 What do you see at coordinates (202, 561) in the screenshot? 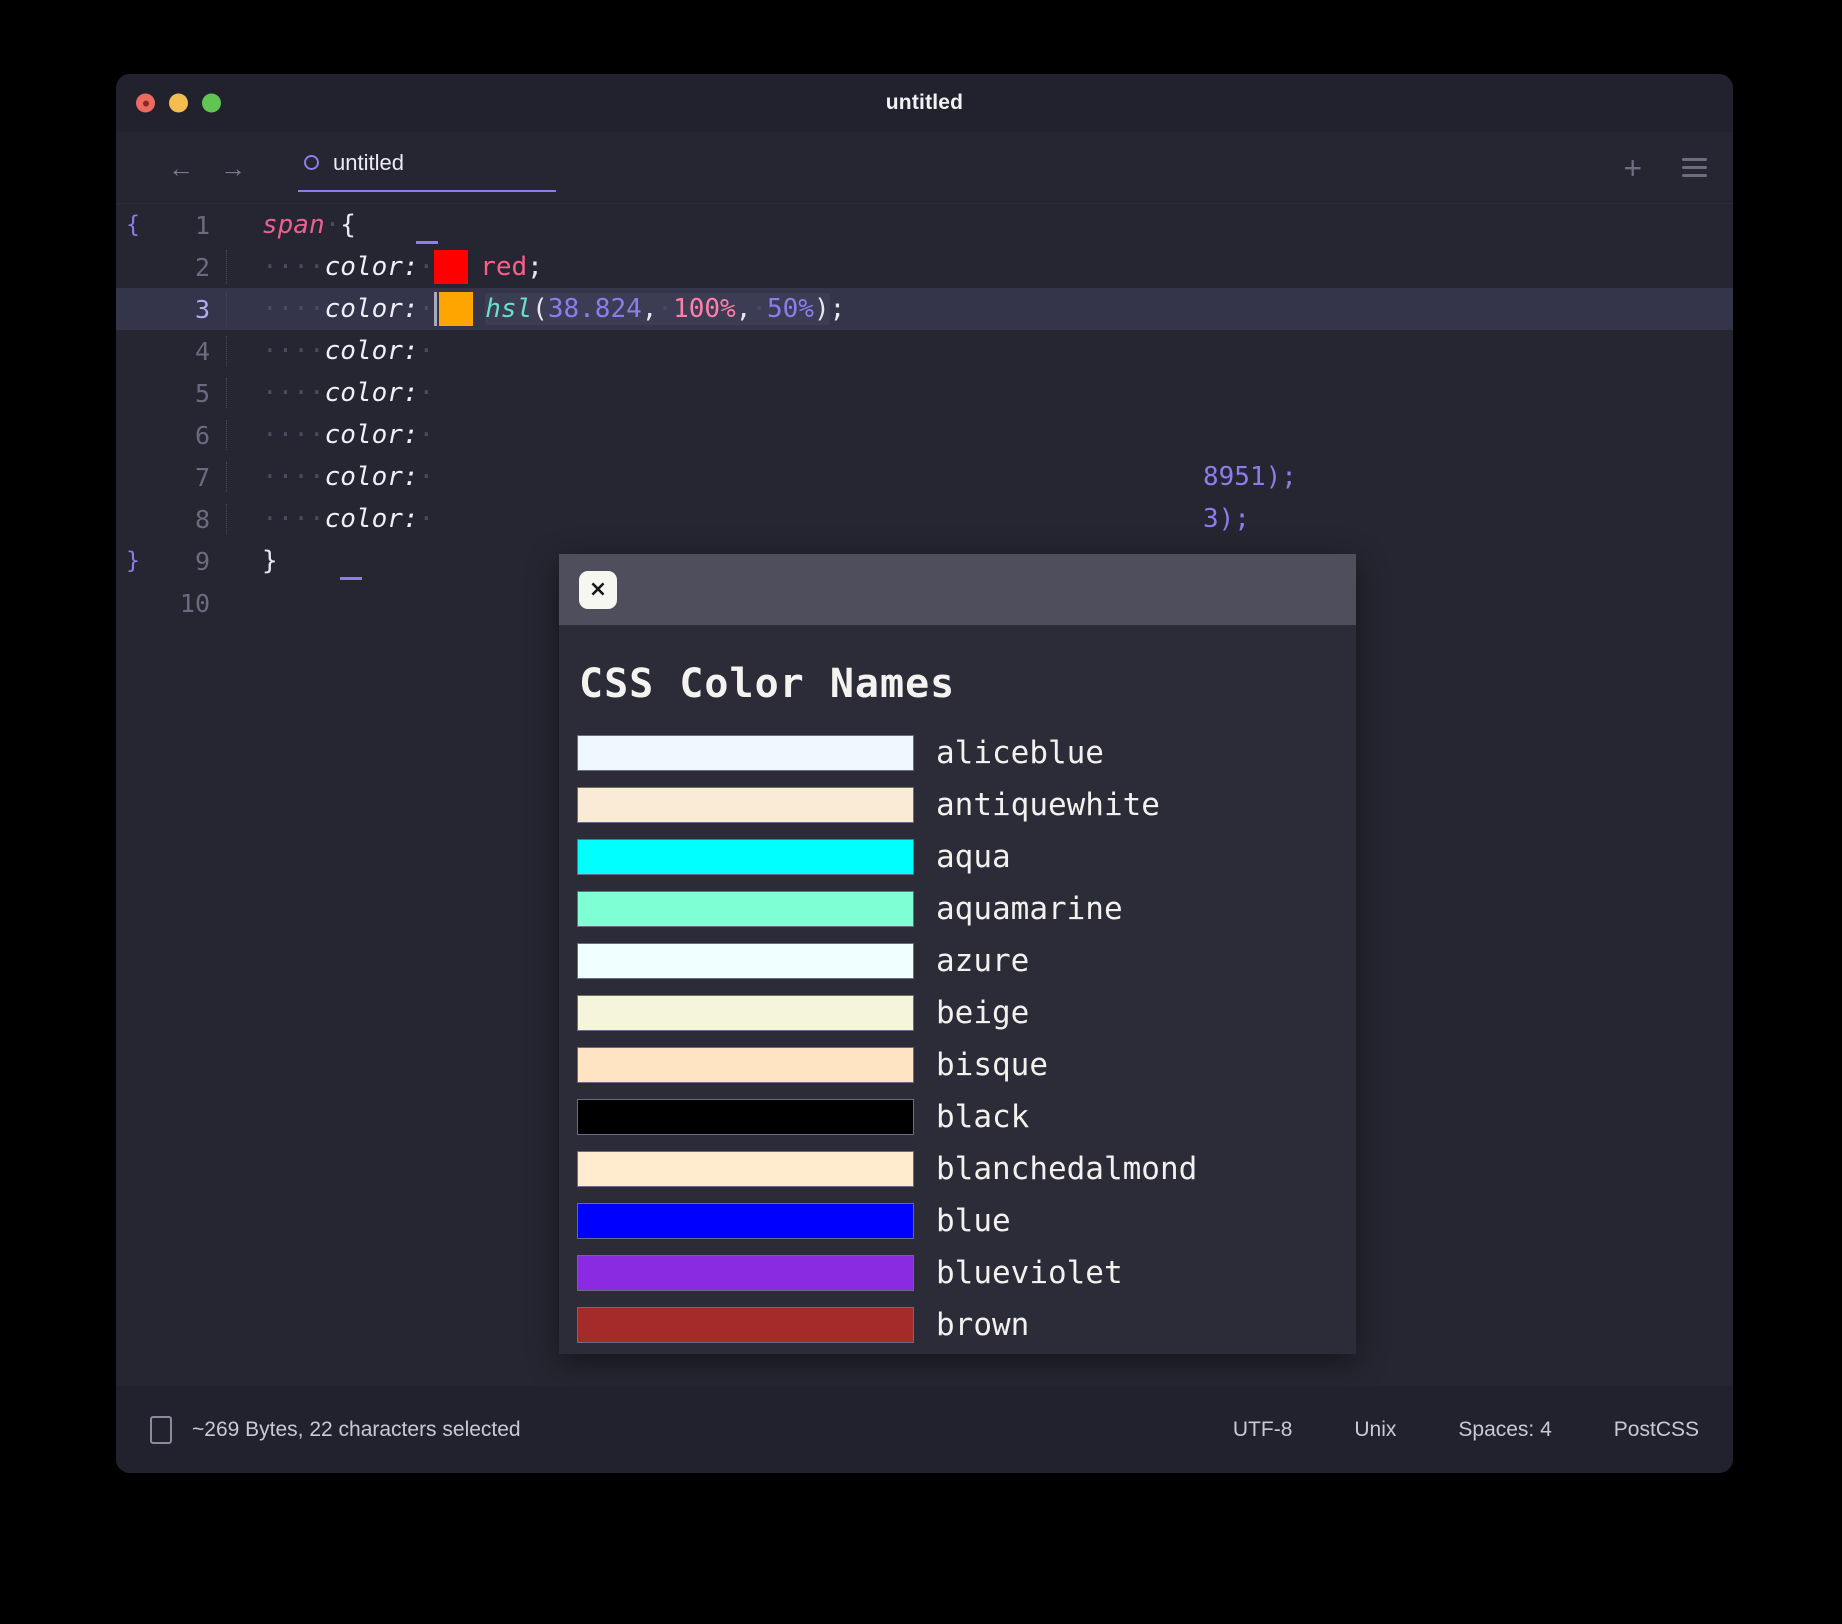
I see `line-number-9: 9` at bounding box center [202, 561].